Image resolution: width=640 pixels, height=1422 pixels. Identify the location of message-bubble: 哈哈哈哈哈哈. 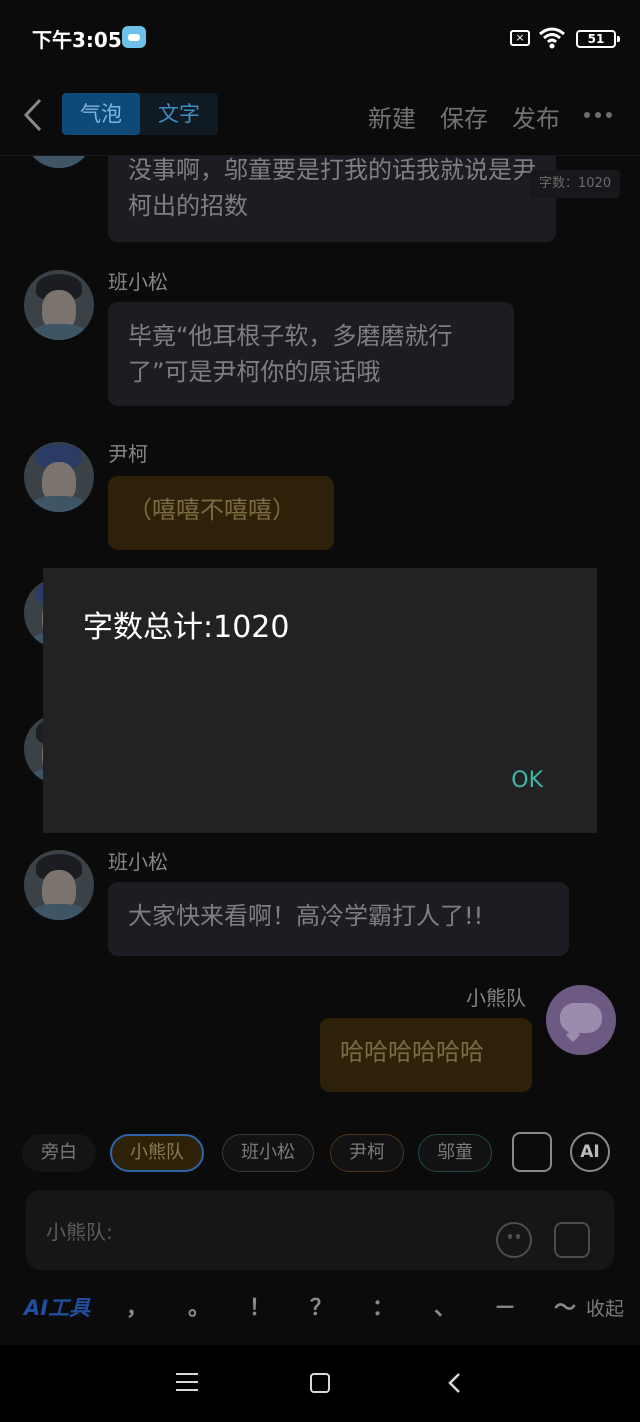
(426, 1055).